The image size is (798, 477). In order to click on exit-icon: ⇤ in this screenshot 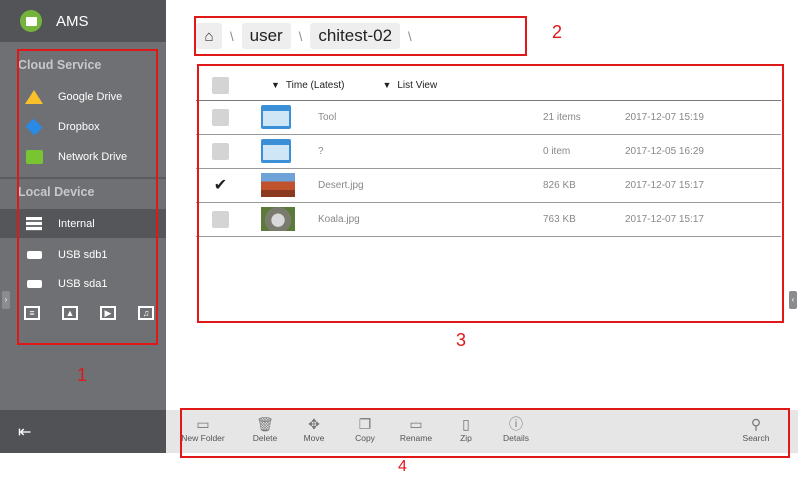, I will do `click(25, 432)`.